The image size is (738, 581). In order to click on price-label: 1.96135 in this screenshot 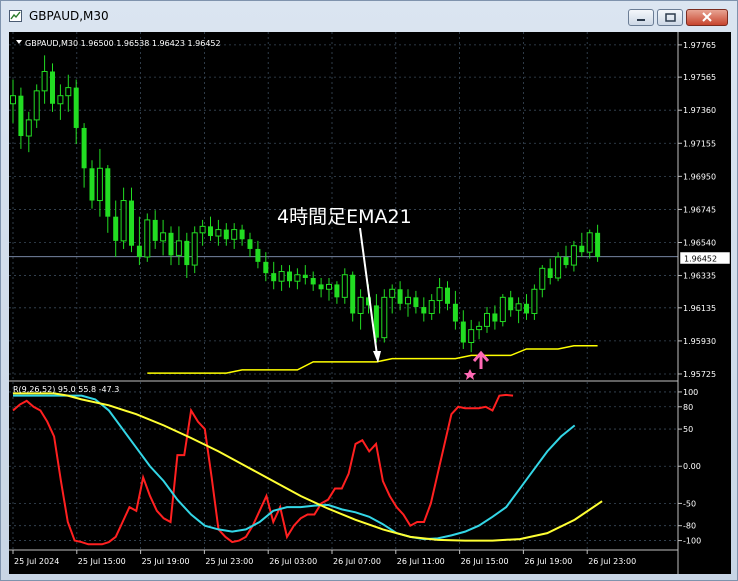, I will do `click(699, 308)`.